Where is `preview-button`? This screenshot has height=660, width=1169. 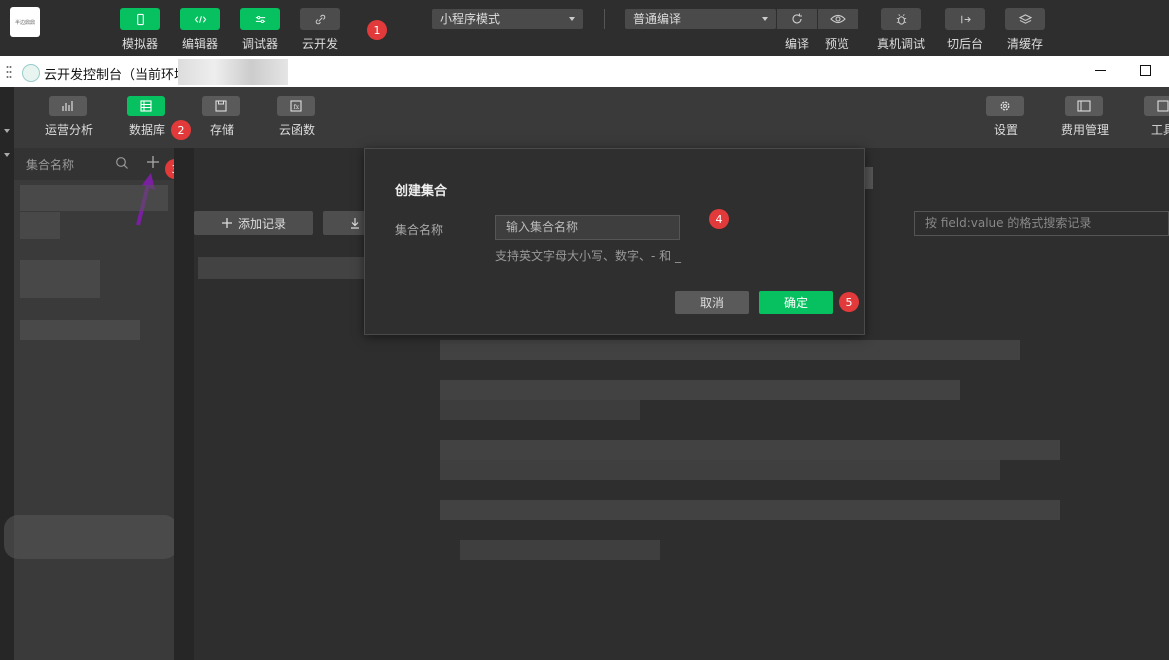 preview-button is located at coordinates (838, 19).